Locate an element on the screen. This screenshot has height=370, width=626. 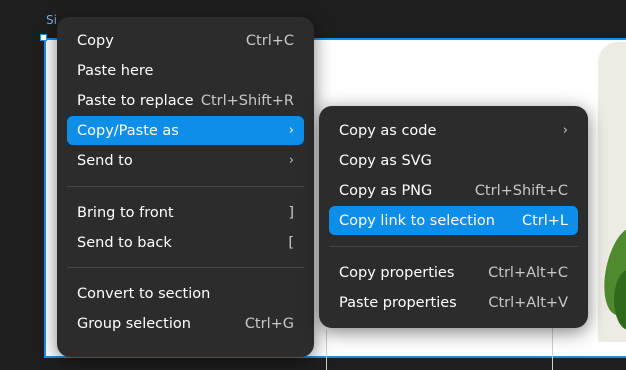
menu-item-bring-to-front: Bring to front ] is located at coordinates (185, 212).